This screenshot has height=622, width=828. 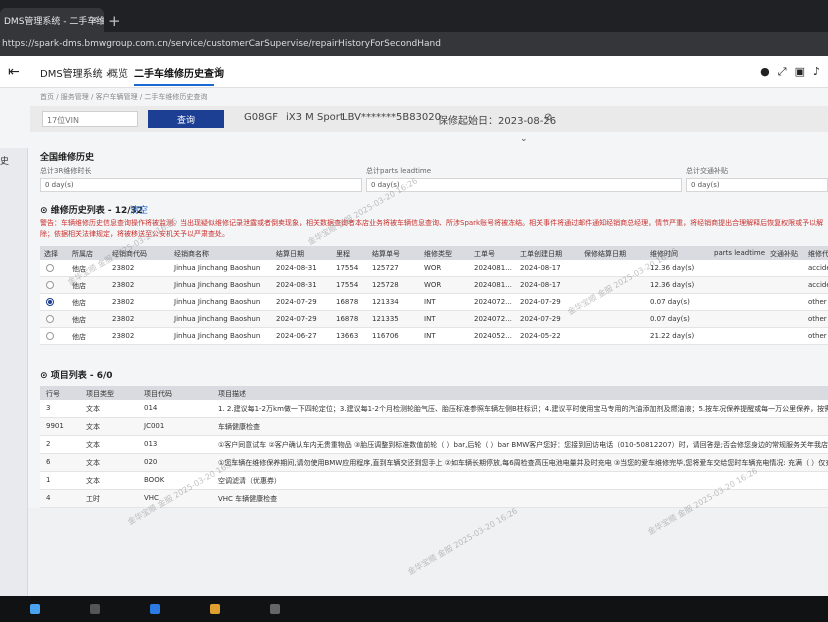 What do you see at coordinates (100, 394) in the screenshot?
I see `col-item-type: 项目类型` at bounding box center [100, 394].